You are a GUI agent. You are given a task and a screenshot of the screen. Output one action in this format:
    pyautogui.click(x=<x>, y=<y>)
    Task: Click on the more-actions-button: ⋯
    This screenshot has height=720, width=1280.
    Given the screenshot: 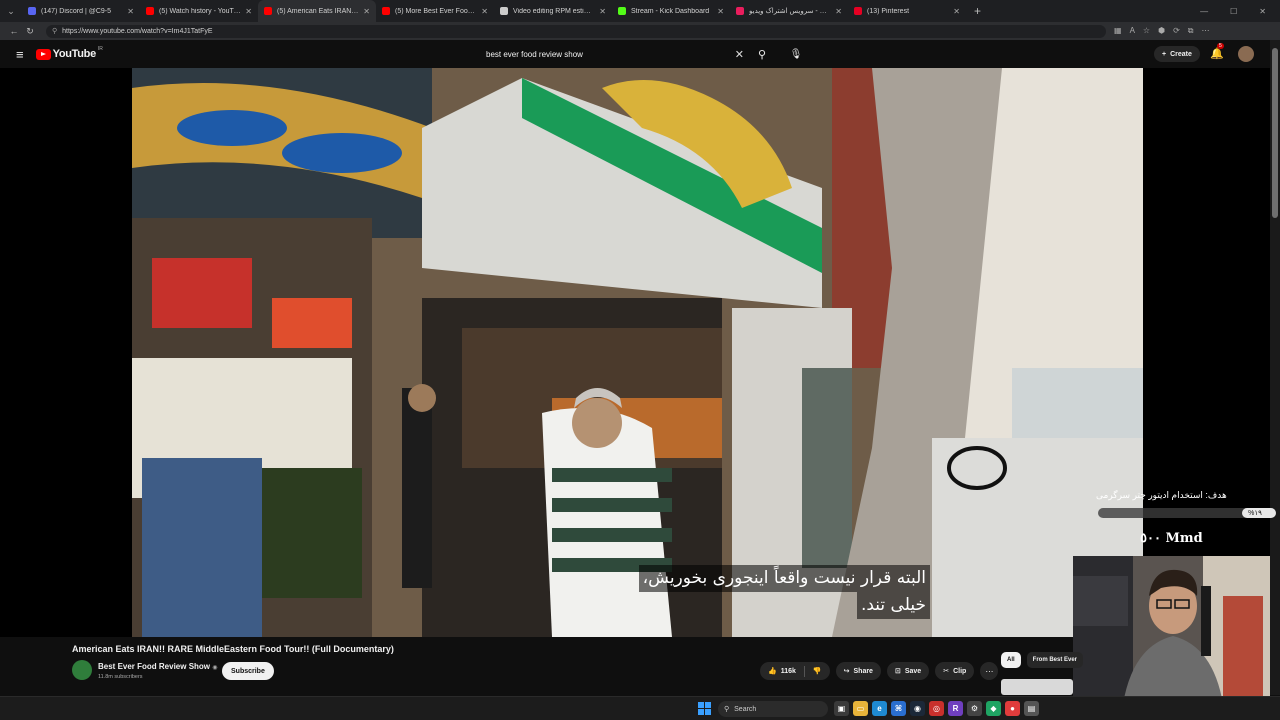 What is the action you would take?
    pyautogui.click(x=989, y=671)
    